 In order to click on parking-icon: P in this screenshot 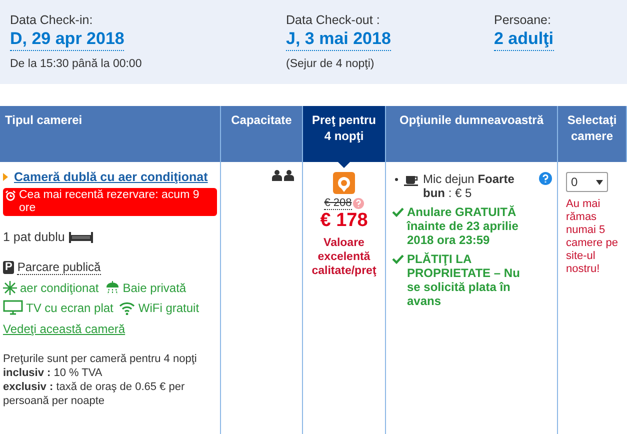, I will do `click(8, 267)`.